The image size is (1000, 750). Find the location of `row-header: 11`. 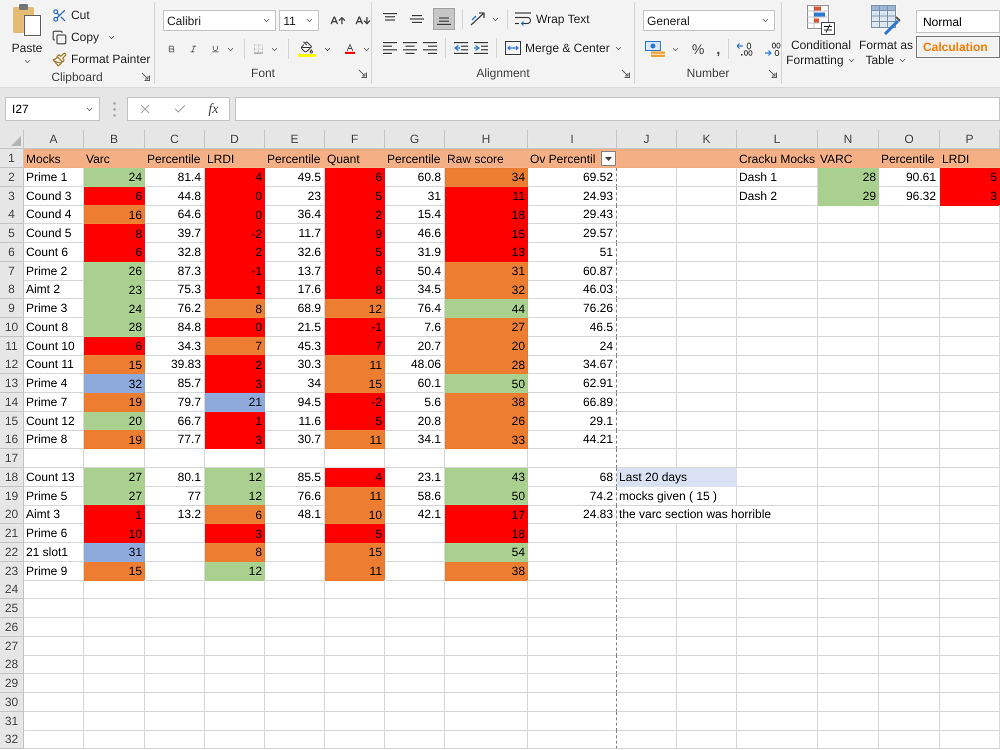

row-header: 11 is located at coordinates (12, 346).